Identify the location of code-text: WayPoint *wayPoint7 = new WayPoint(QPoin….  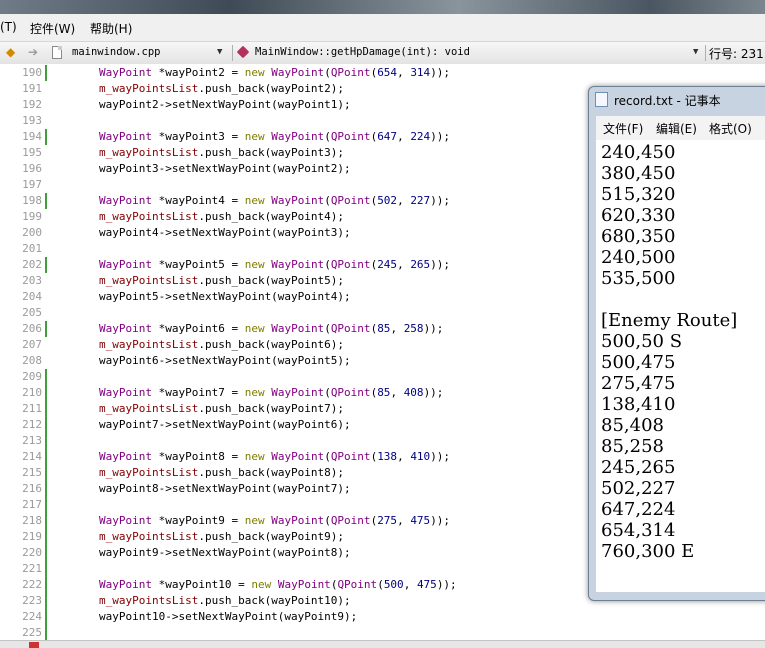
(271, 393).